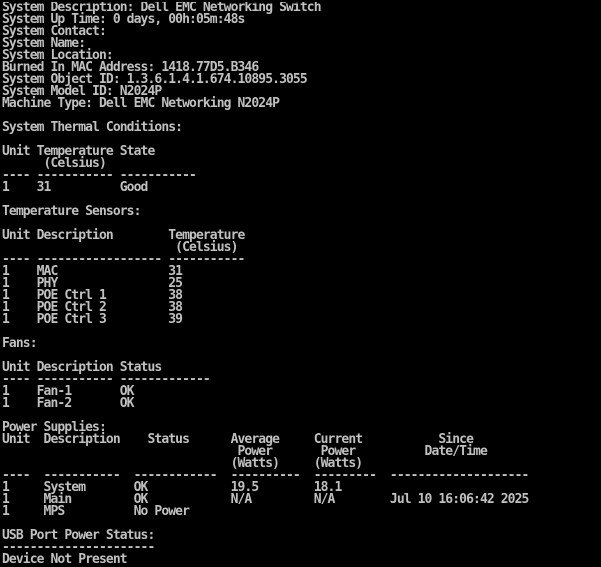 The width and height of the screenshot is (601, 567). What do you see at coordinates (65, 559) in the screenshot?
I see `terminal-line: Device Not Present` at bounding box center [65, 559].